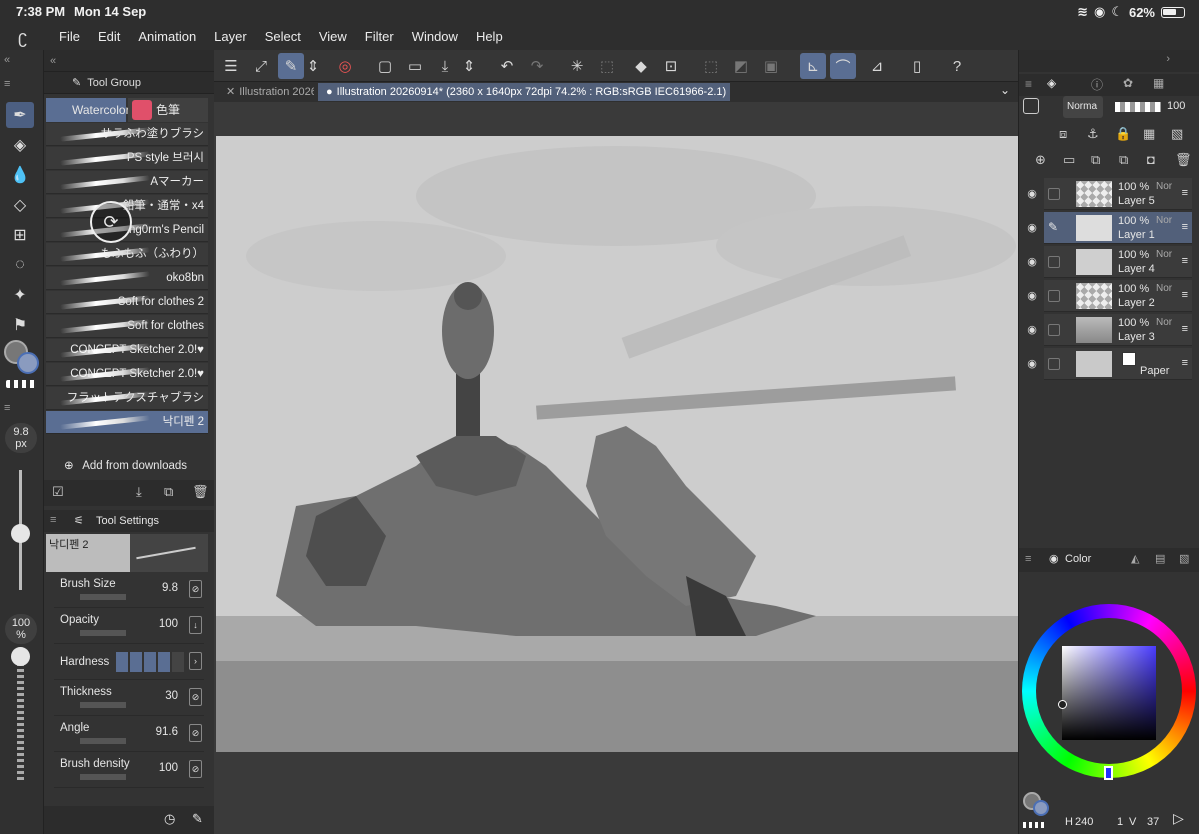 The height and width of the screenshot is (834, 1199). What do you see at coordinates (20, 205) in the screenshot?
I see `eraser-tool-icon: ◇` at bounding box center [20, 205].